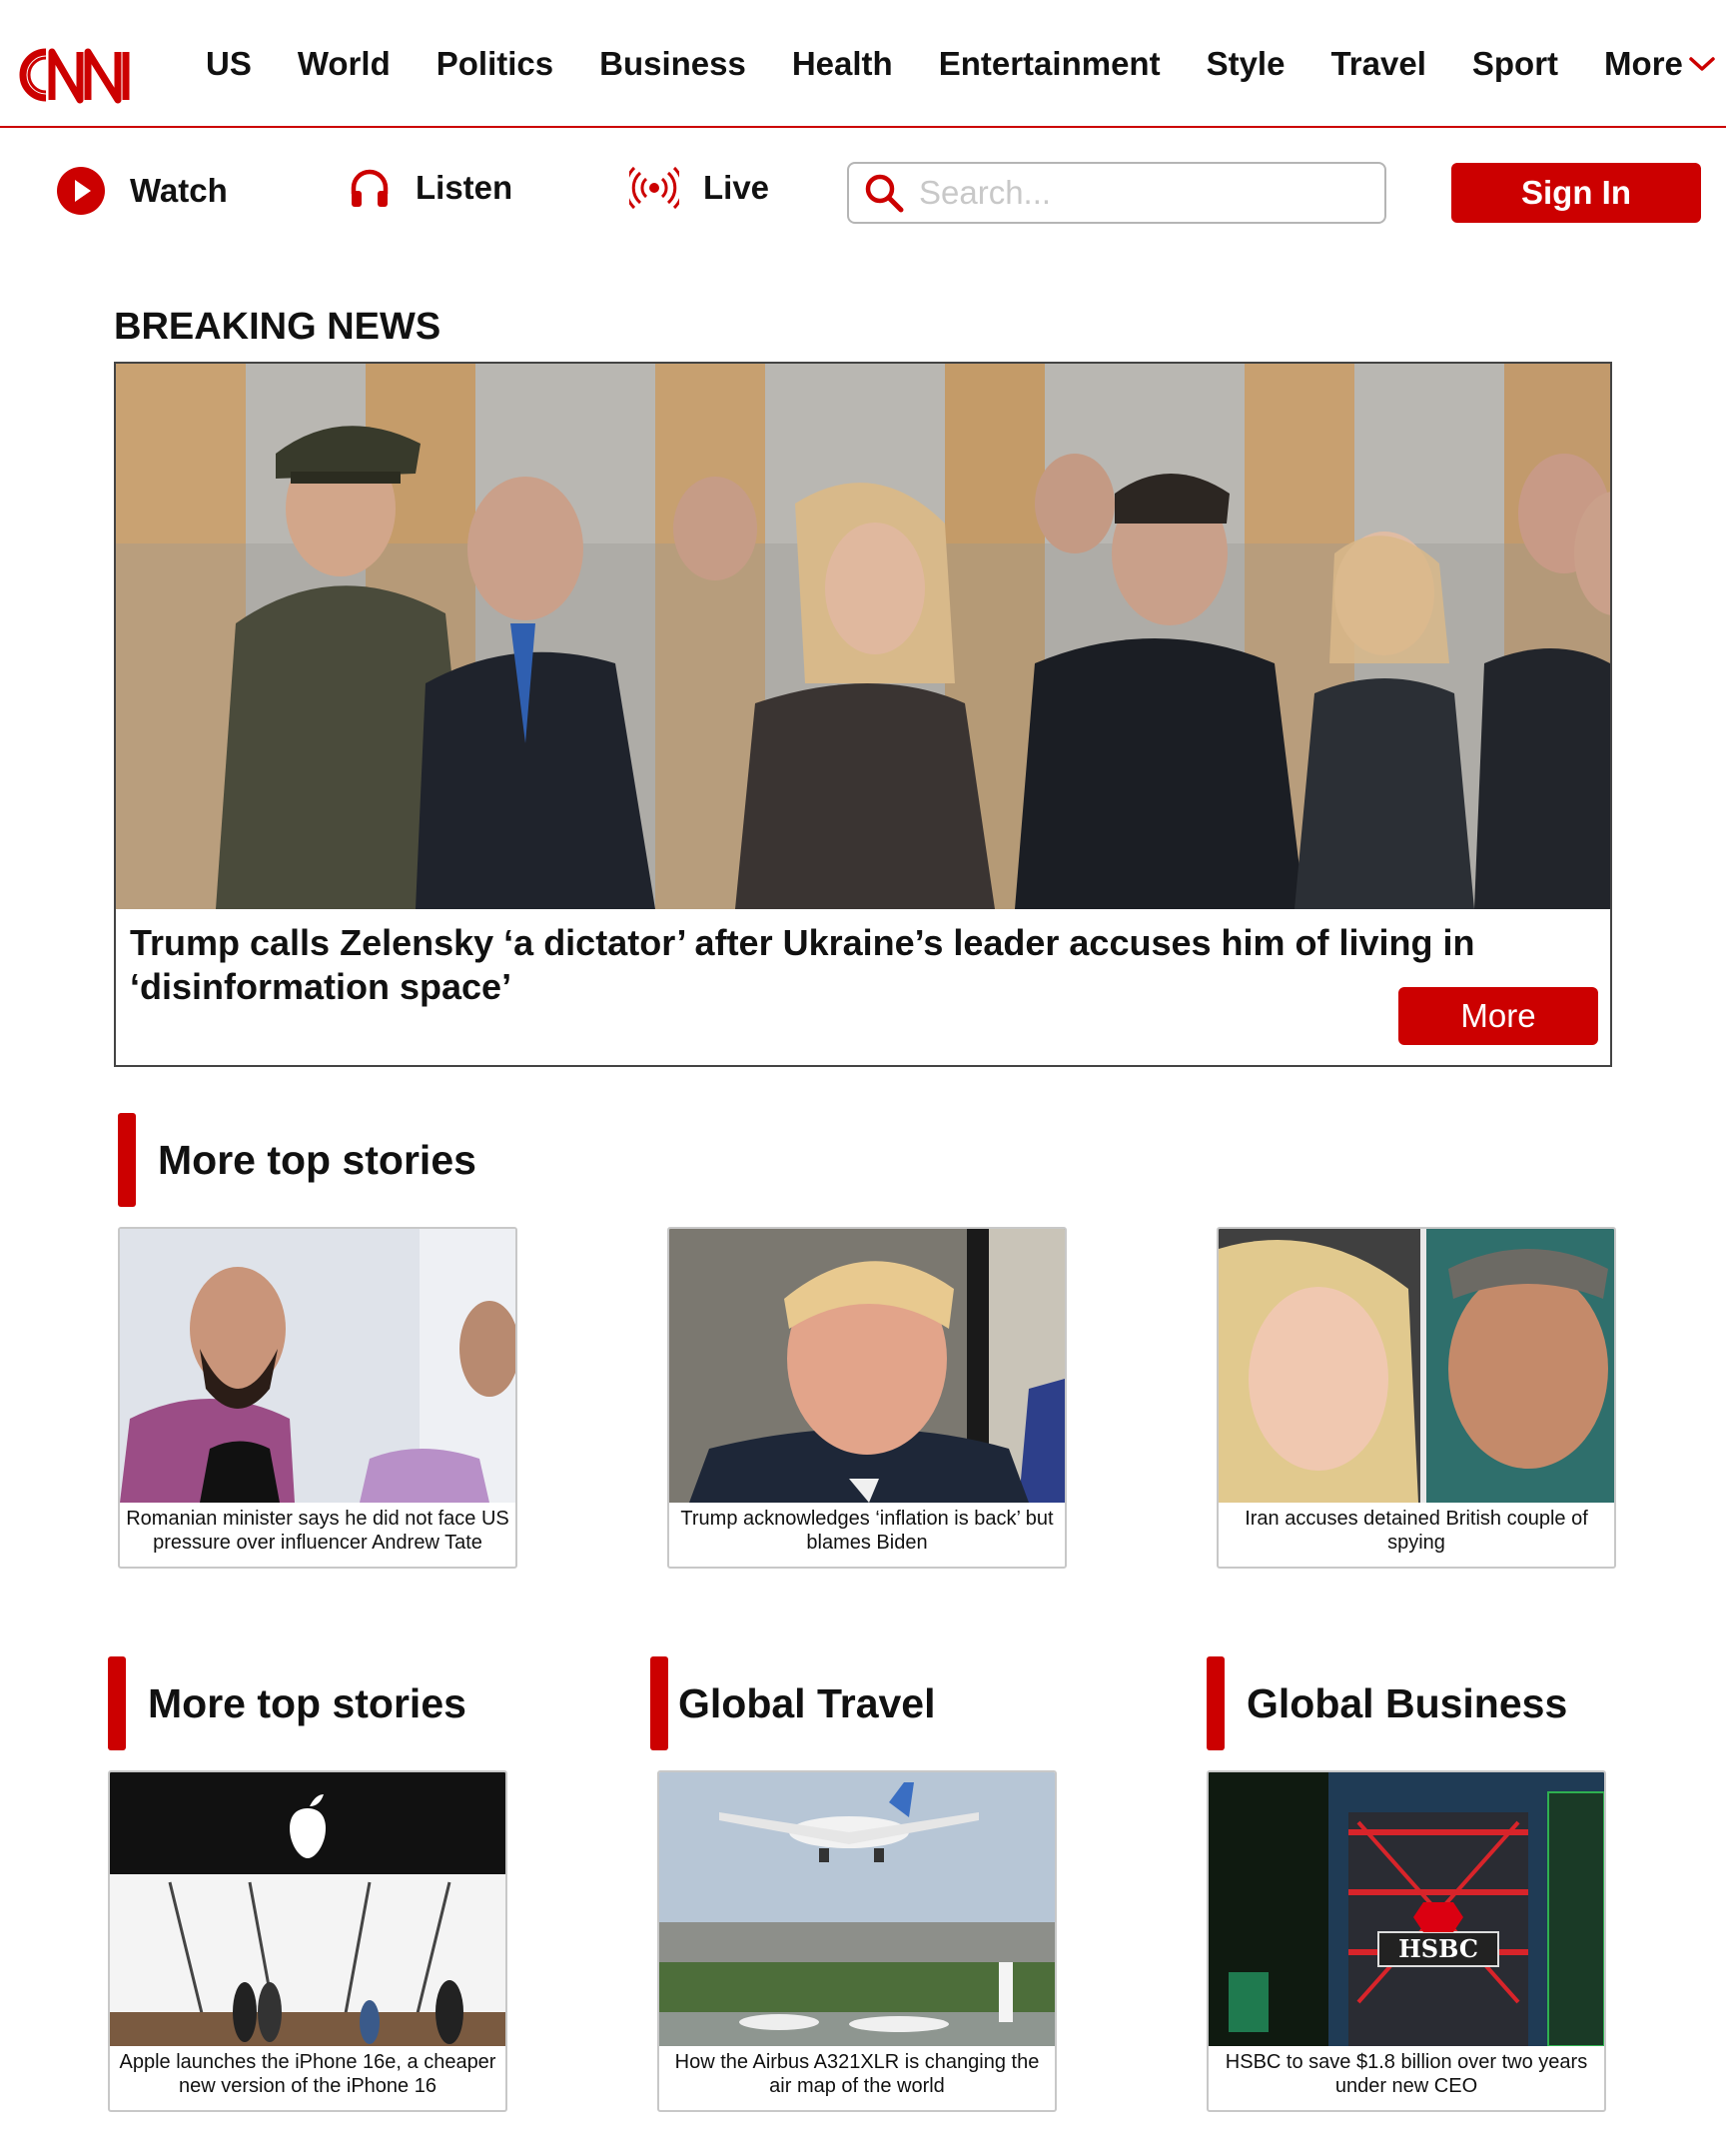 The image size is (1726, 2156). I want to click on nav-style: Style, so click(1246, 64).